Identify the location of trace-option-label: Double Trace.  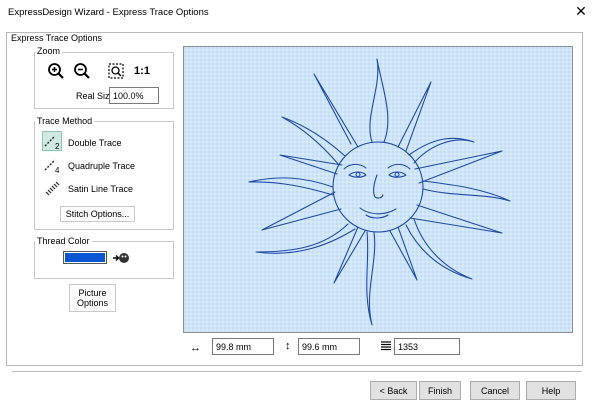
(95, 143).